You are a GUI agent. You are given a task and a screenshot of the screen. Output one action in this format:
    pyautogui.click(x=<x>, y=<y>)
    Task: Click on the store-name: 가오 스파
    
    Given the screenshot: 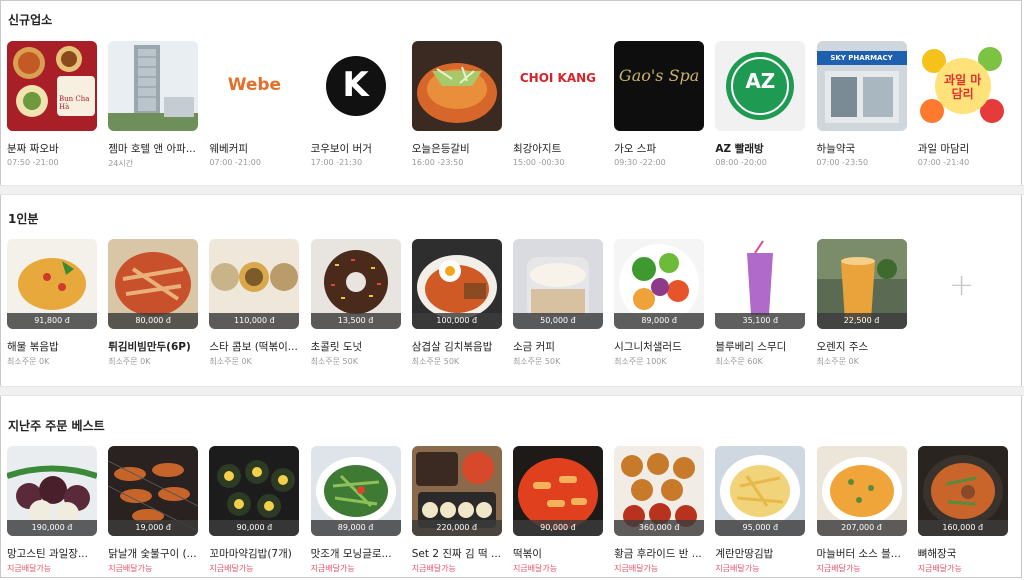 What is the action you would take?
    pyautogui.click(x=635, y=149)
    